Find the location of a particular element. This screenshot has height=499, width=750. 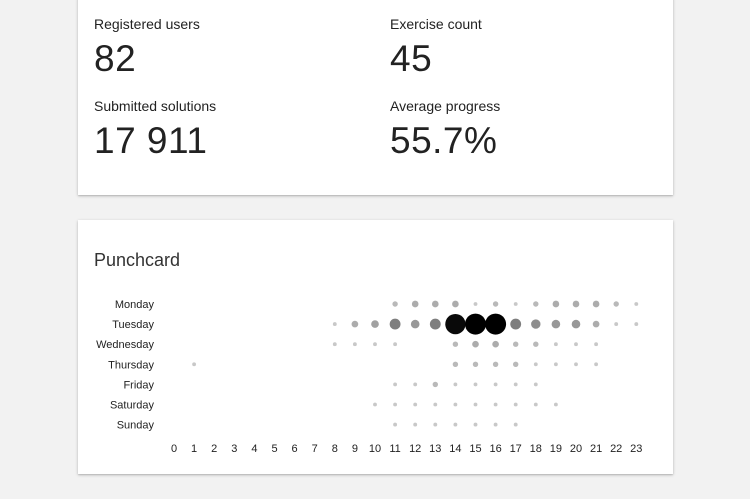

day-label-friday: Friday is located at coordinates (138, 385).